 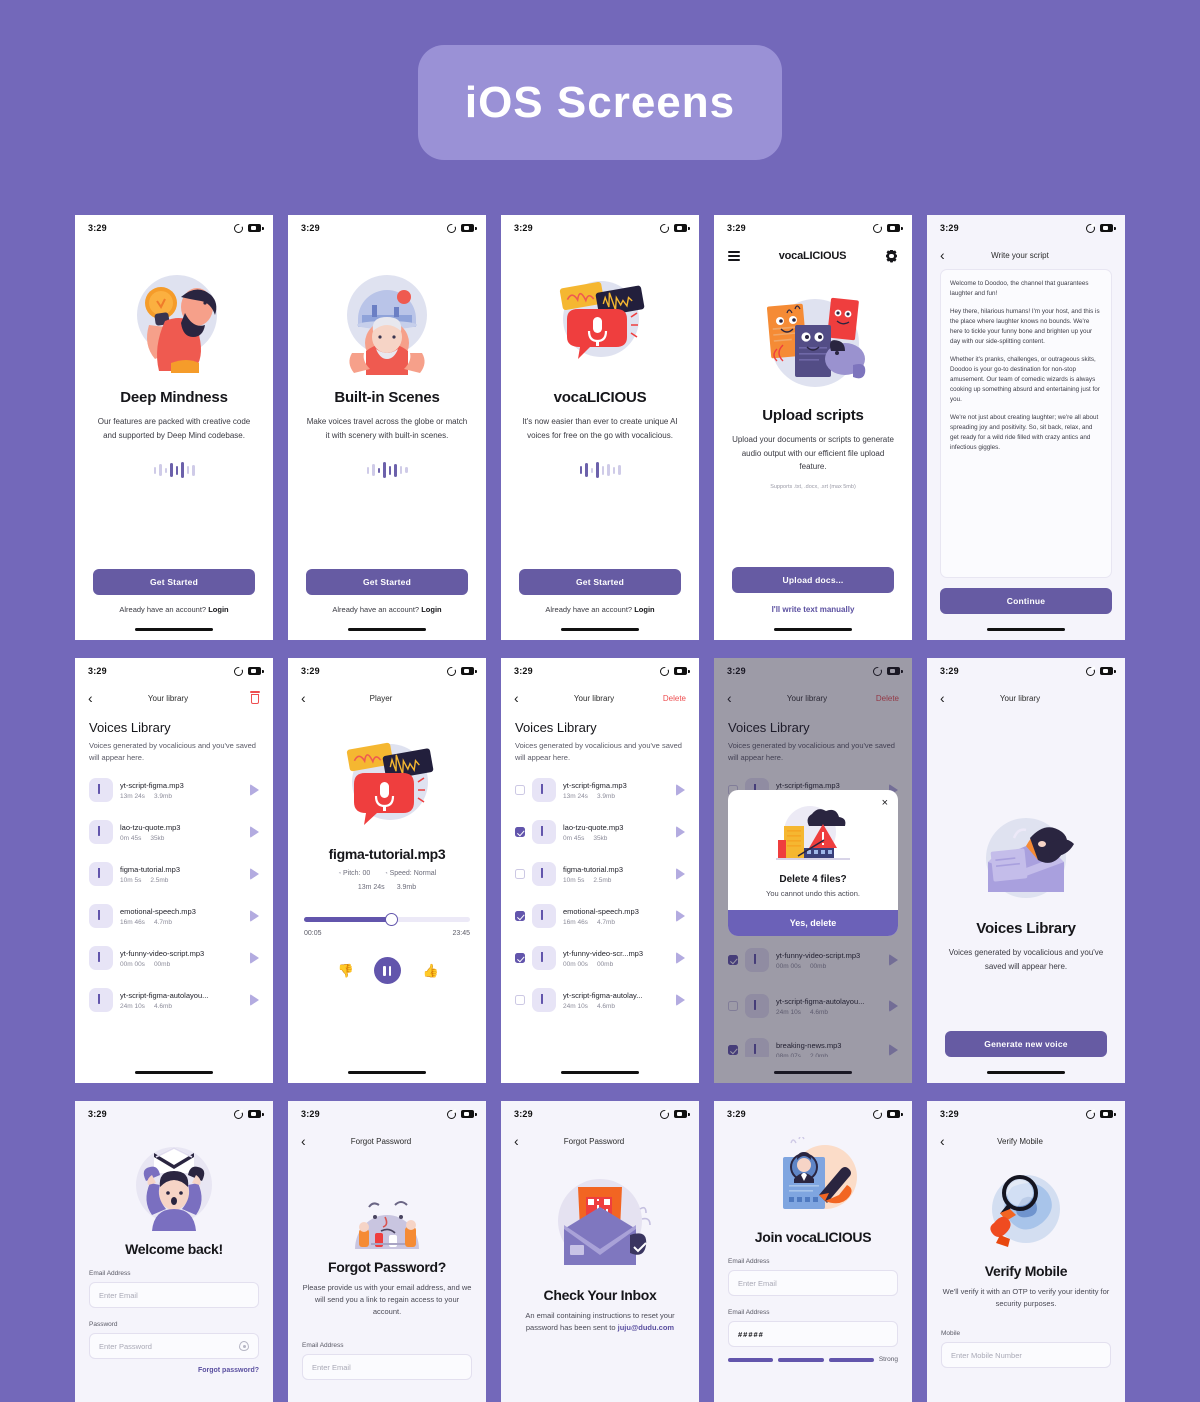 What do you see at coordinates (118, 1295) in the screenshot?
I see `email-placeholder: Enter Email` at bounding box center [118, 1295].